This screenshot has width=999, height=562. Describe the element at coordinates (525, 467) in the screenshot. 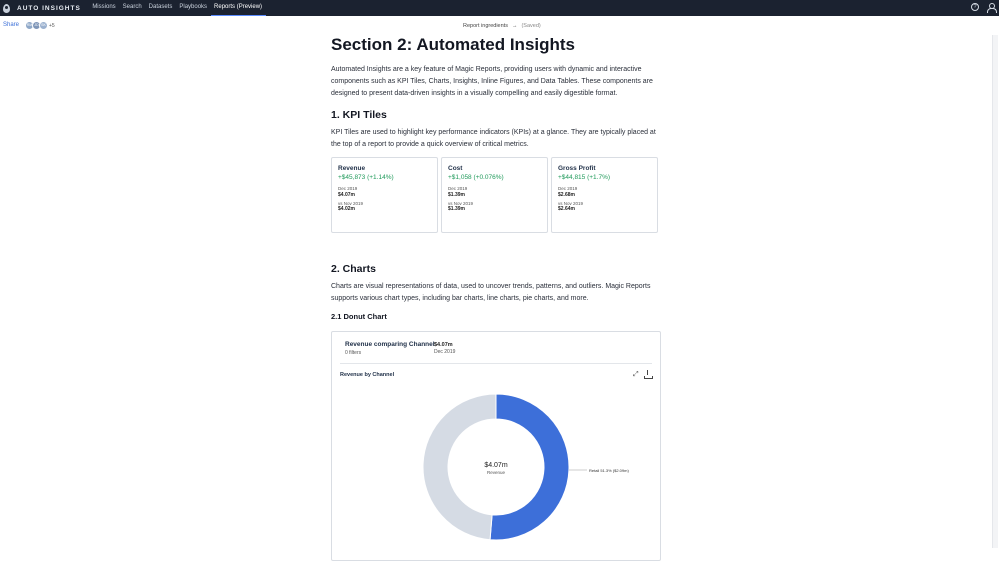

I see `donut-chart: $4.07m Revenue Retail 51.3% ($2.09m)` at that location.